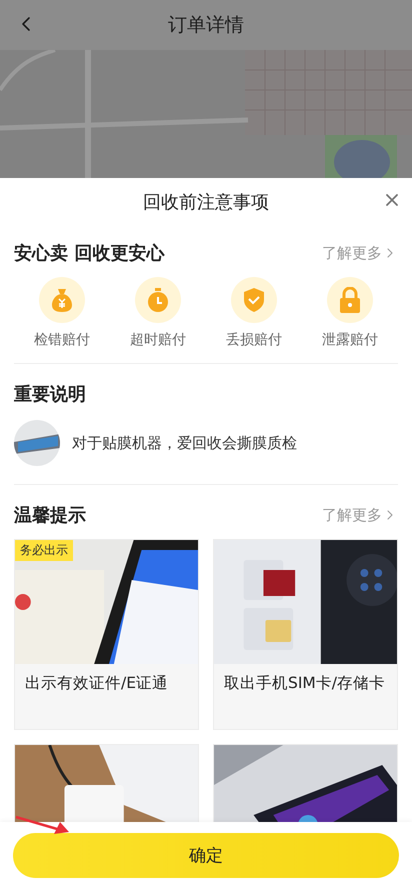 The image size is (412, 889). I want to click on section-title: 重要说明, so click(50, 394).